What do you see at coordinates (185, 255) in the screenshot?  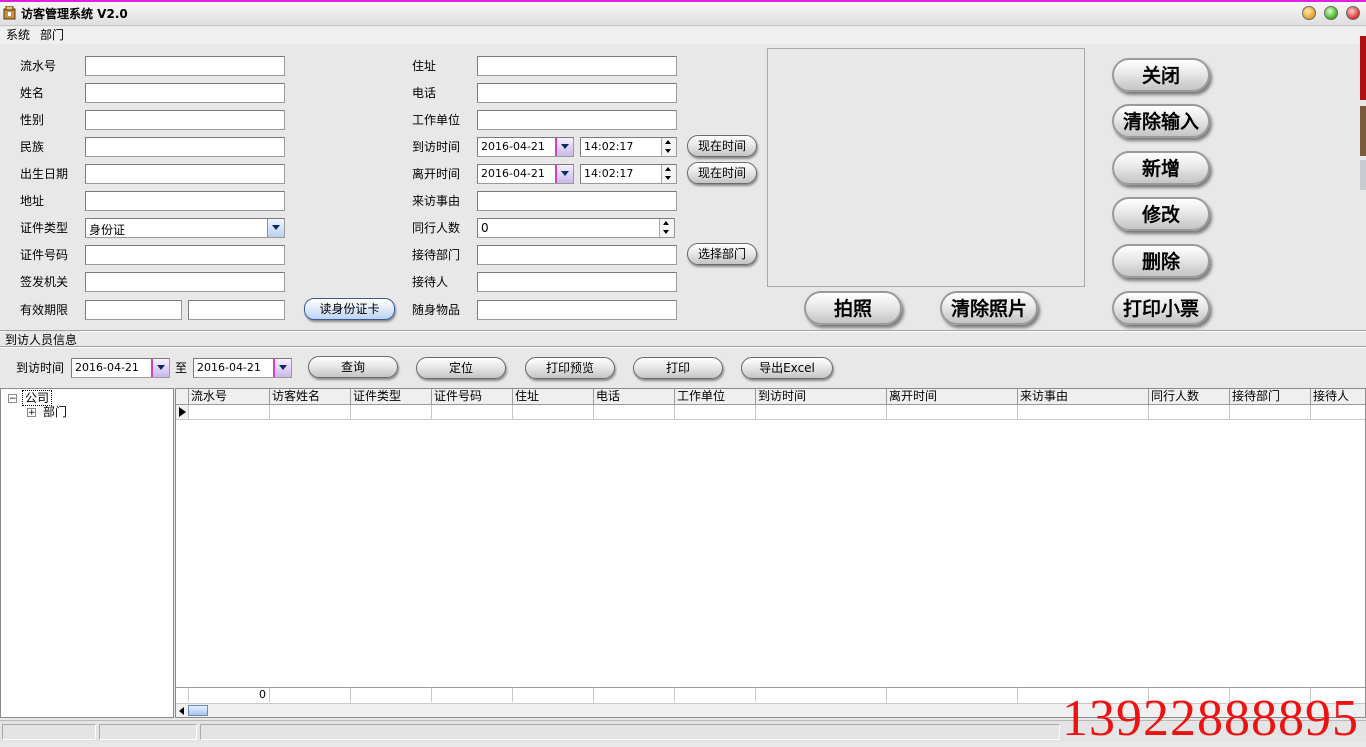 I see `id-number-input` at bounding box center [185, 255].